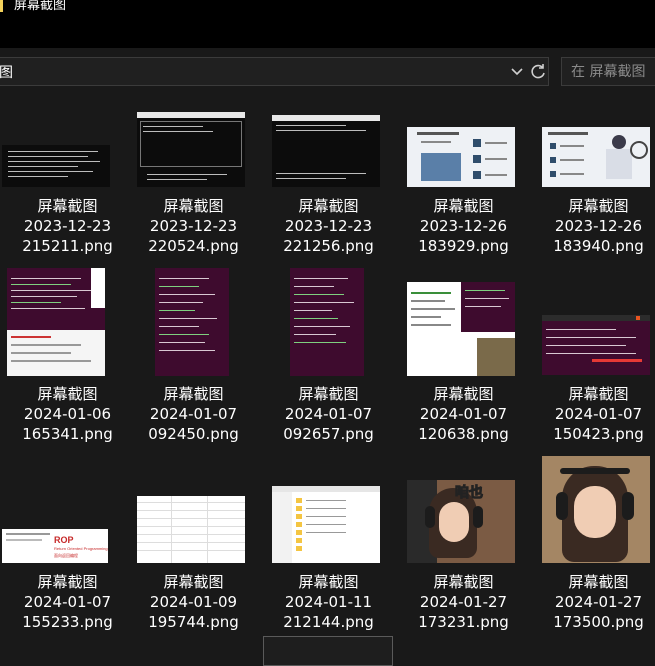  What do you see at coordinates (67, 190) in the screenshot?
I see `file-item: 屏幕截图 2023-12-23 215211.png` at bounding box center [67, 190].